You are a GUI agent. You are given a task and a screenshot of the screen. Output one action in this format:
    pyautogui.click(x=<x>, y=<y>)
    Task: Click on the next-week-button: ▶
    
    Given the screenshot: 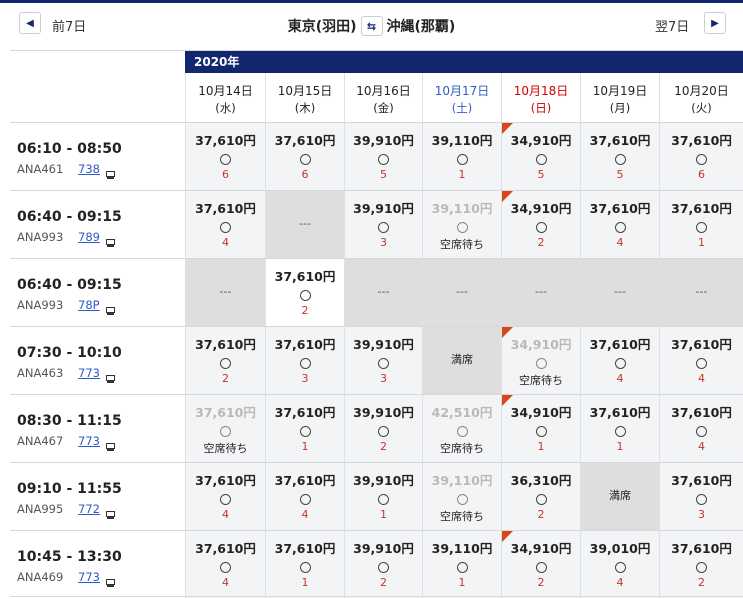 What is the action you would take?
    pyautogui.click(x=715, y=23)
    